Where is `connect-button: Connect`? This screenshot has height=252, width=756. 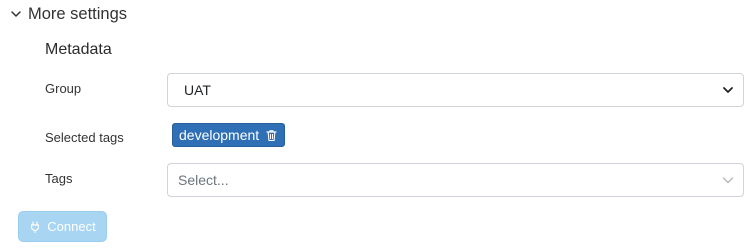
connect-button: Connect is located at coordinates (62, 226).